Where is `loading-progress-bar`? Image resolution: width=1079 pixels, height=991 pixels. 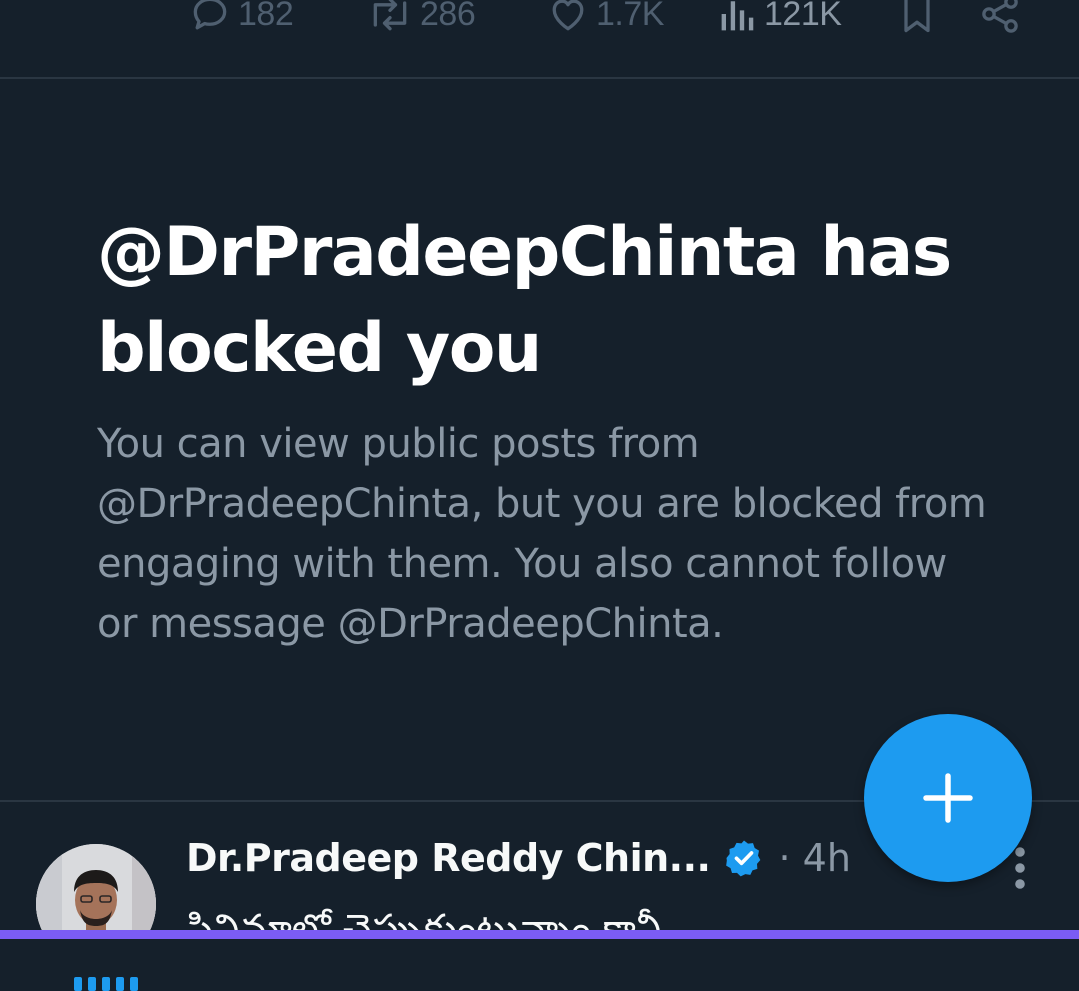 loading-progress-bar is located at coordinates (539, 934).